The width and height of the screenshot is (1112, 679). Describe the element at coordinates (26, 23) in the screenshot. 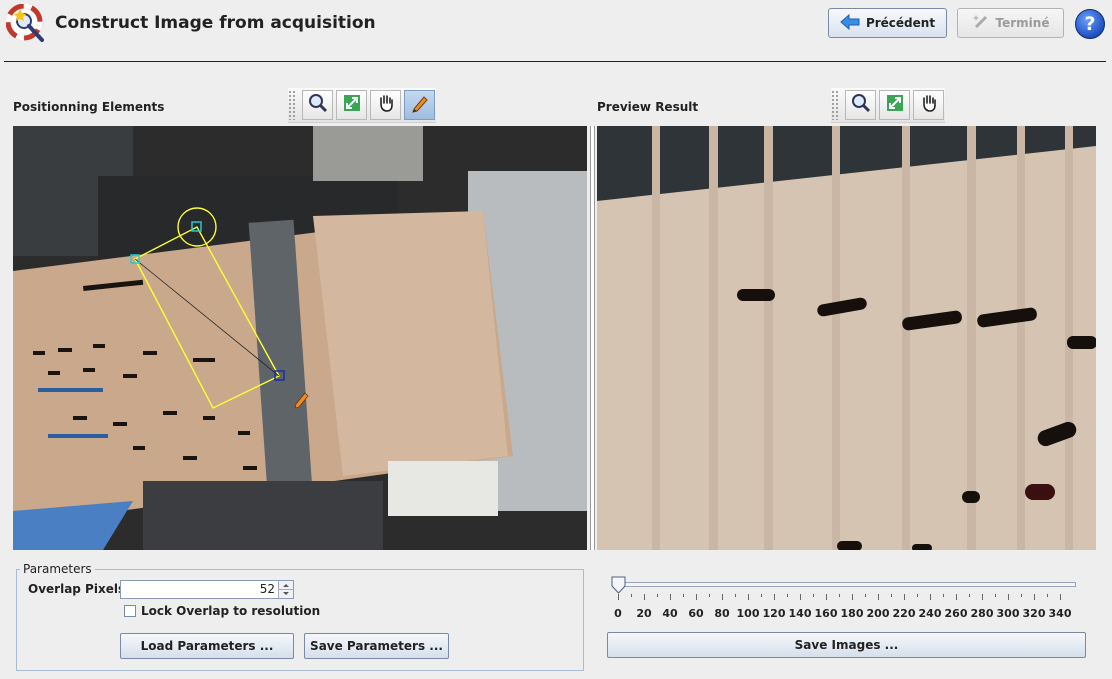

I see `app-logo-icon` at that location.